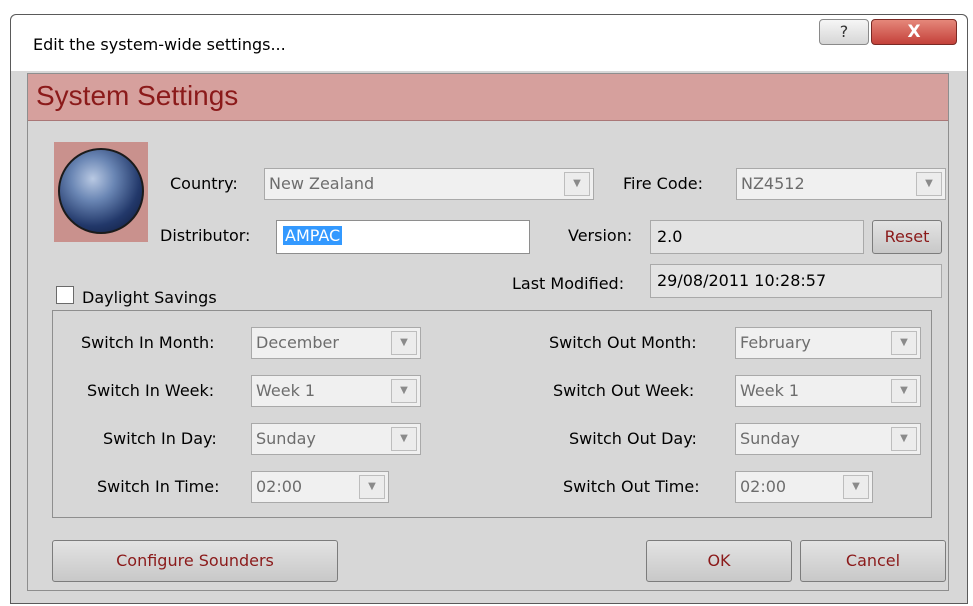 The height and width of the screenshot is (606, 973). What do you see at coordinates (773, 183) in the screenshot?
I see `fire-code-value: NZ4512` at bounding box center [773, 183].